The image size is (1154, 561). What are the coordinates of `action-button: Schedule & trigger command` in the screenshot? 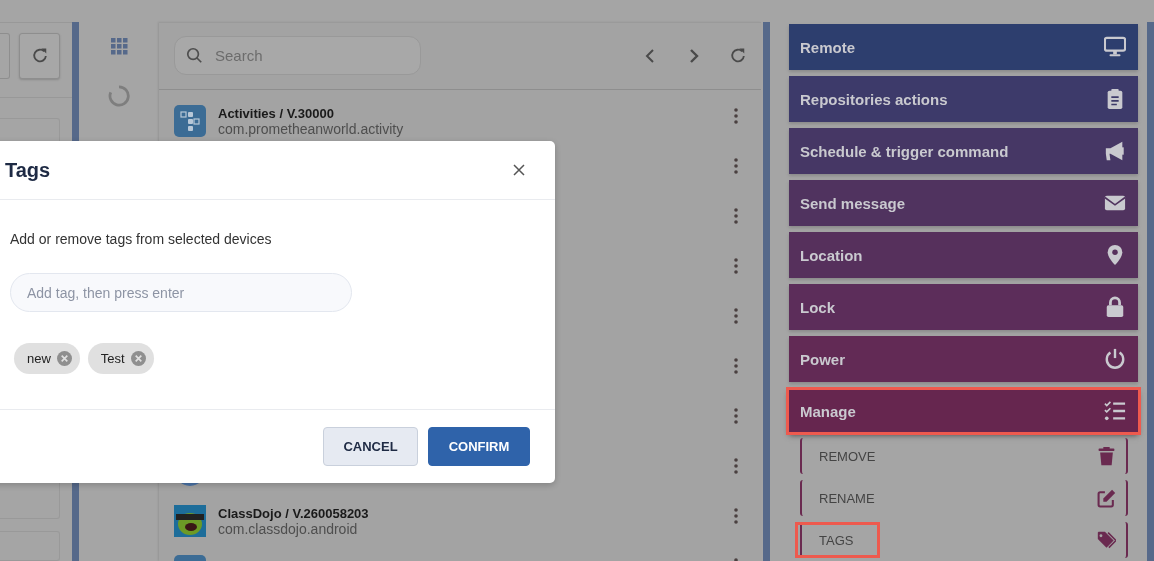 It's located at (963, 151).